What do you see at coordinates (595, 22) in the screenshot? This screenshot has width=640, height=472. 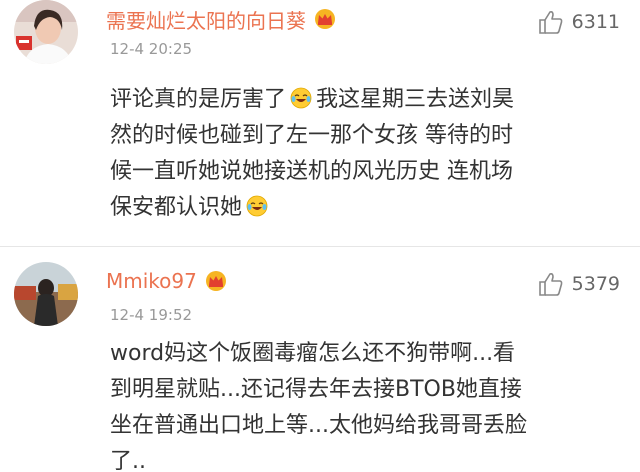 I see `like-count: 6311` at bounding box center [595, 22].